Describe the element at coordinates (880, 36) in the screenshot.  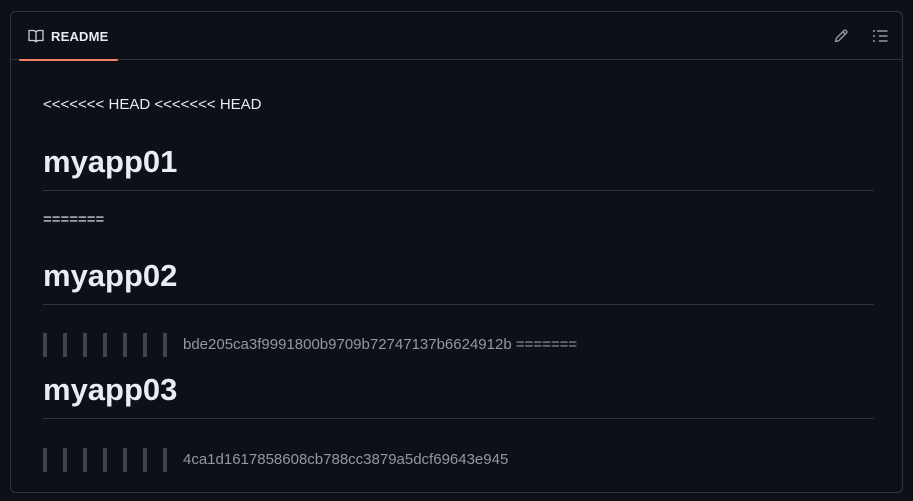
I see `list-icon` at that location.